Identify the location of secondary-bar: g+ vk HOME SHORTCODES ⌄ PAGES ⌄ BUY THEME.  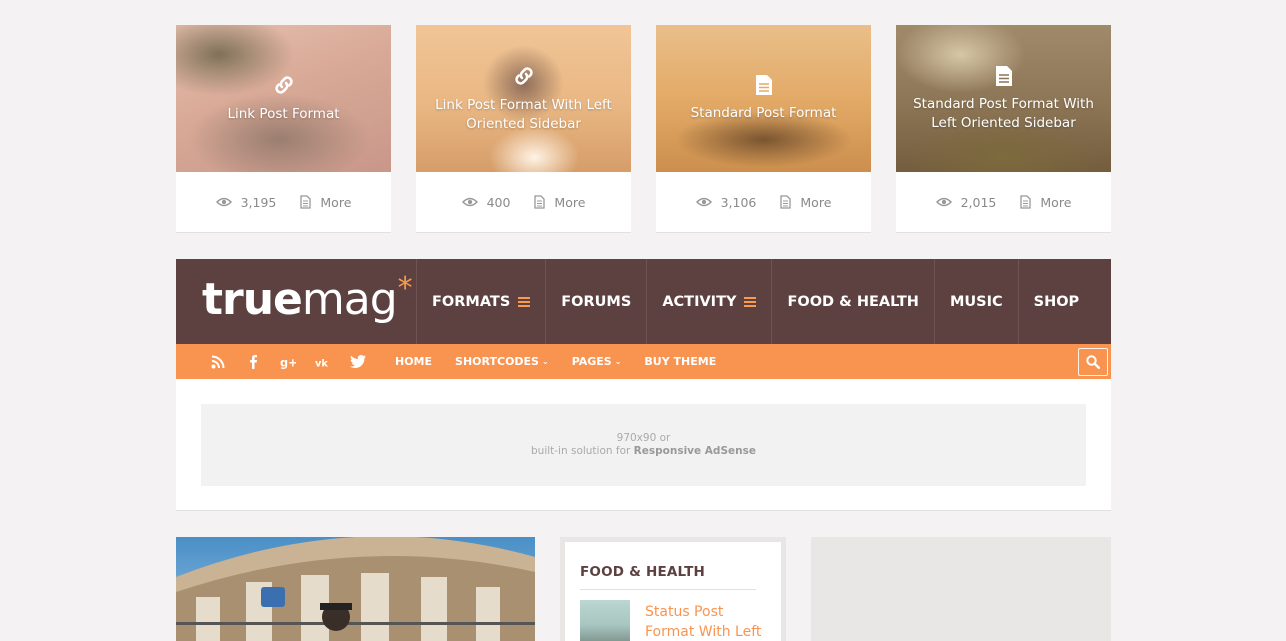
(643, 361).